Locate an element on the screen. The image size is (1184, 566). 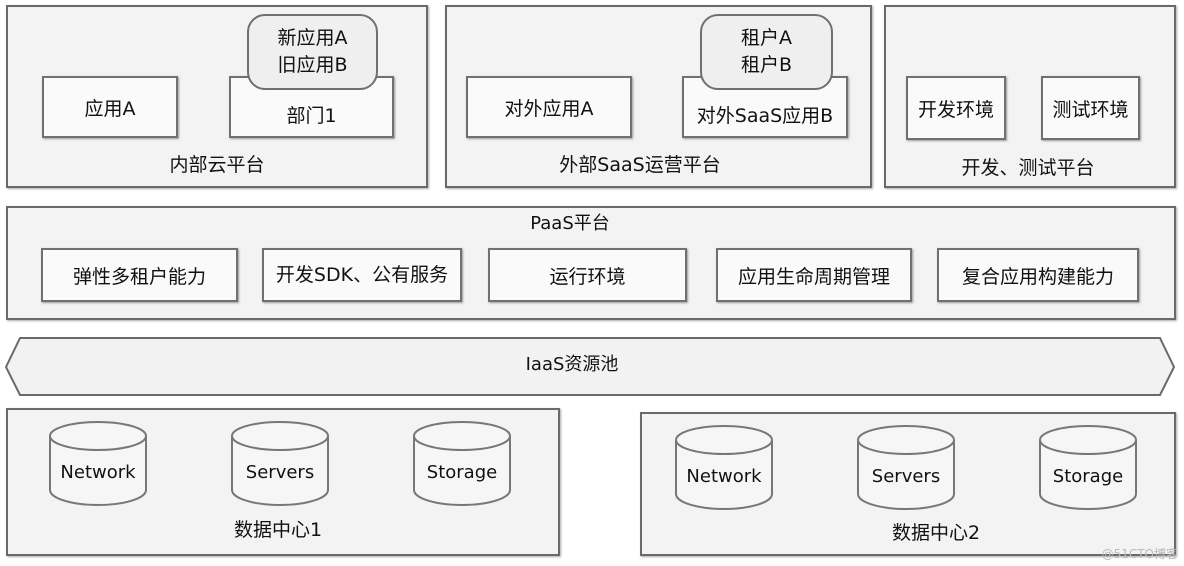
paas-title: PaaS平台 is located at coordinates (570, 223).